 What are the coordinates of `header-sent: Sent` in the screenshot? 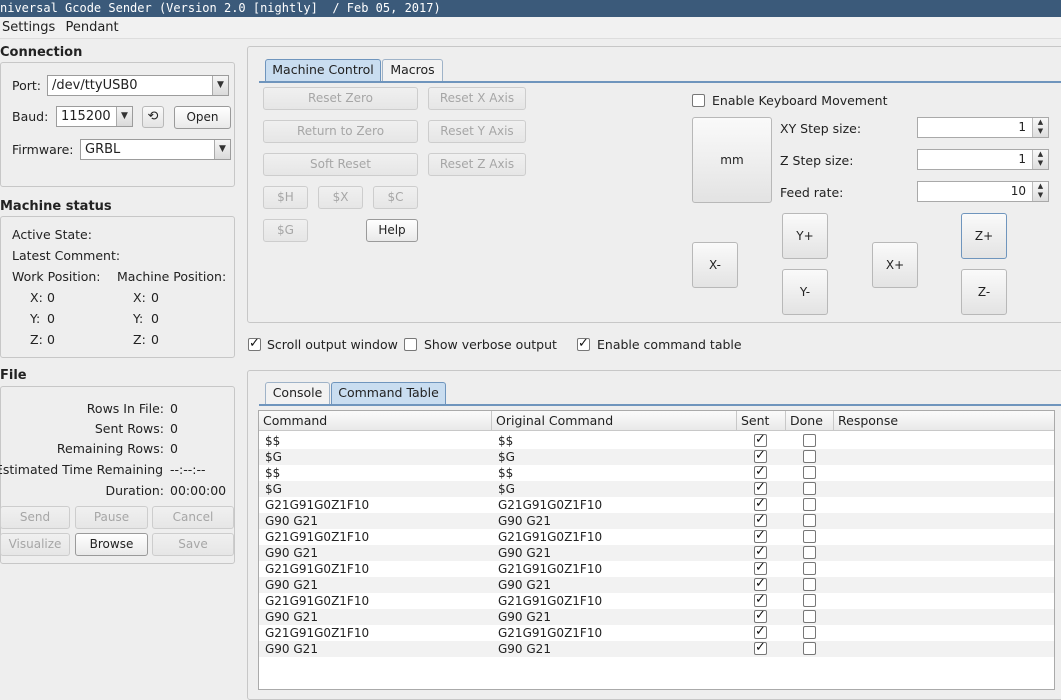 It's located at (761, 421).